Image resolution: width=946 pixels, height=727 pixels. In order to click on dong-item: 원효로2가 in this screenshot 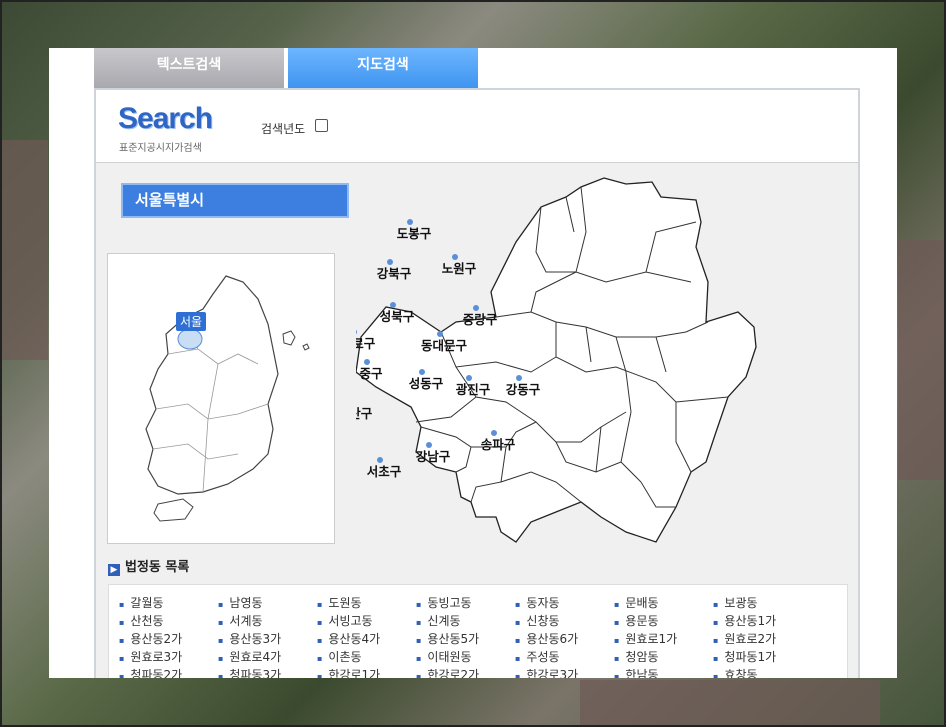, I will do `click(762, 639)`.